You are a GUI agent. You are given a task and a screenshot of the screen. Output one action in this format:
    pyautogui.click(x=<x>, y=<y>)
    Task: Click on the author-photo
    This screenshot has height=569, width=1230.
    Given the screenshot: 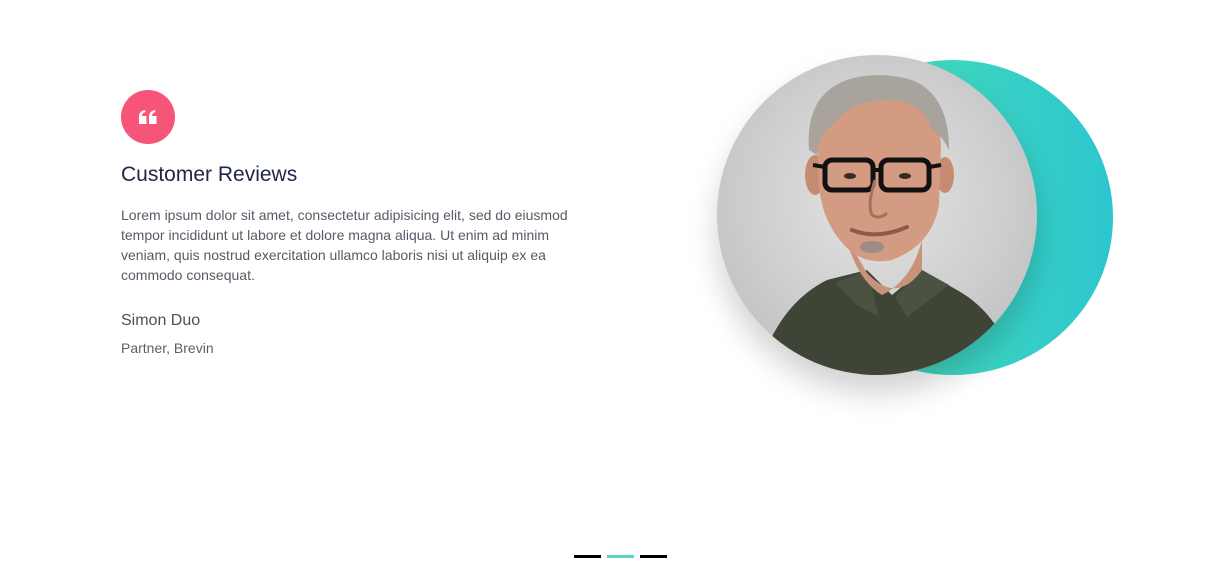 What is the action you would take?
    pyautogui.click(x=877, y=215)
    